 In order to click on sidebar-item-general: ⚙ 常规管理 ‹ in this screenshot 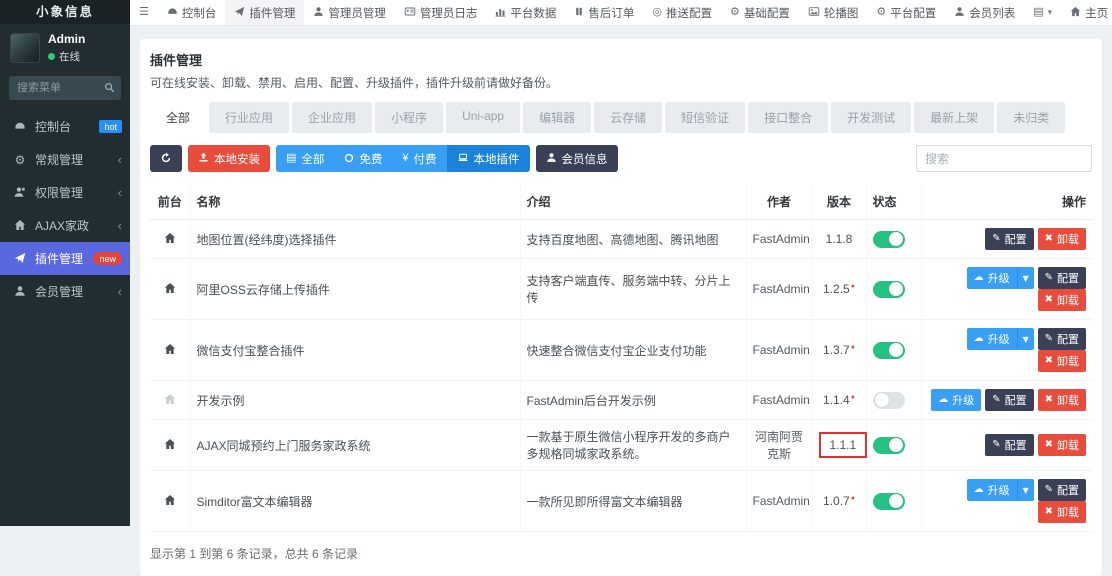, I will do `click(65, 159)`.